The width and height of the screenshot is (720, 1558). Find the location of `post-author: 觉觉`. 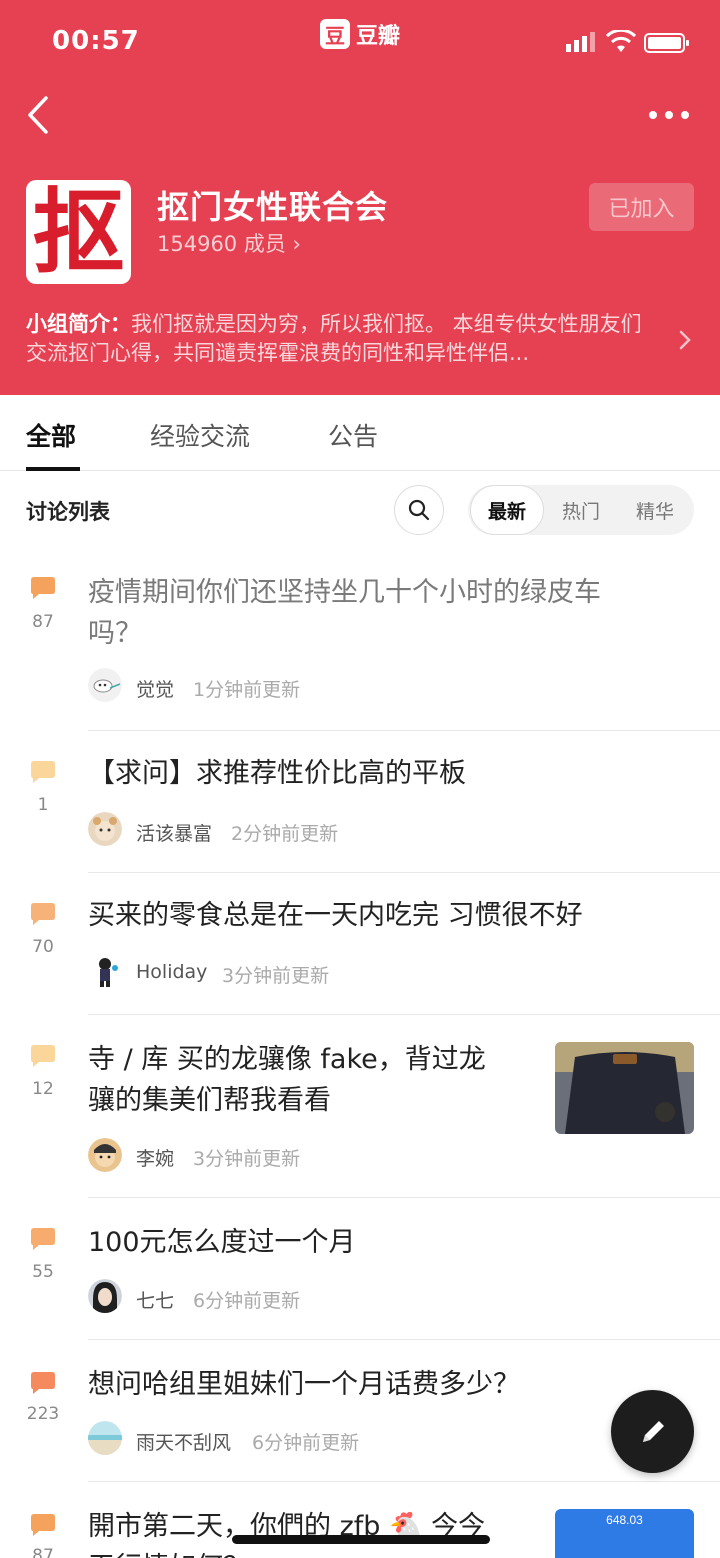

post-author: 觉觉 is located at coordinates (155, 688).